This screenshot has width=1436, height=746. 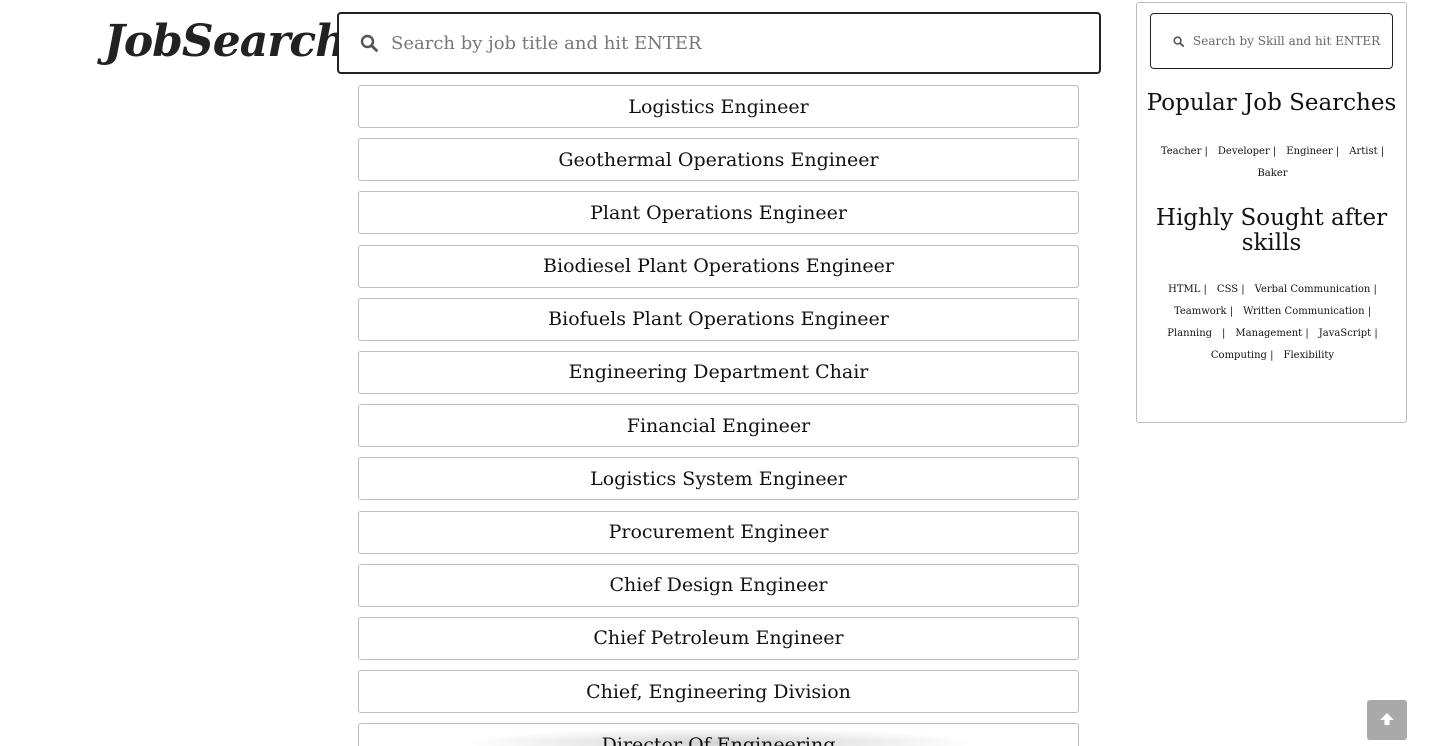 What do you see at coordinates (1348, 334) in the screenshot?
I see `skill-tag: JavaScript |` at bounding box center [1348, 334].